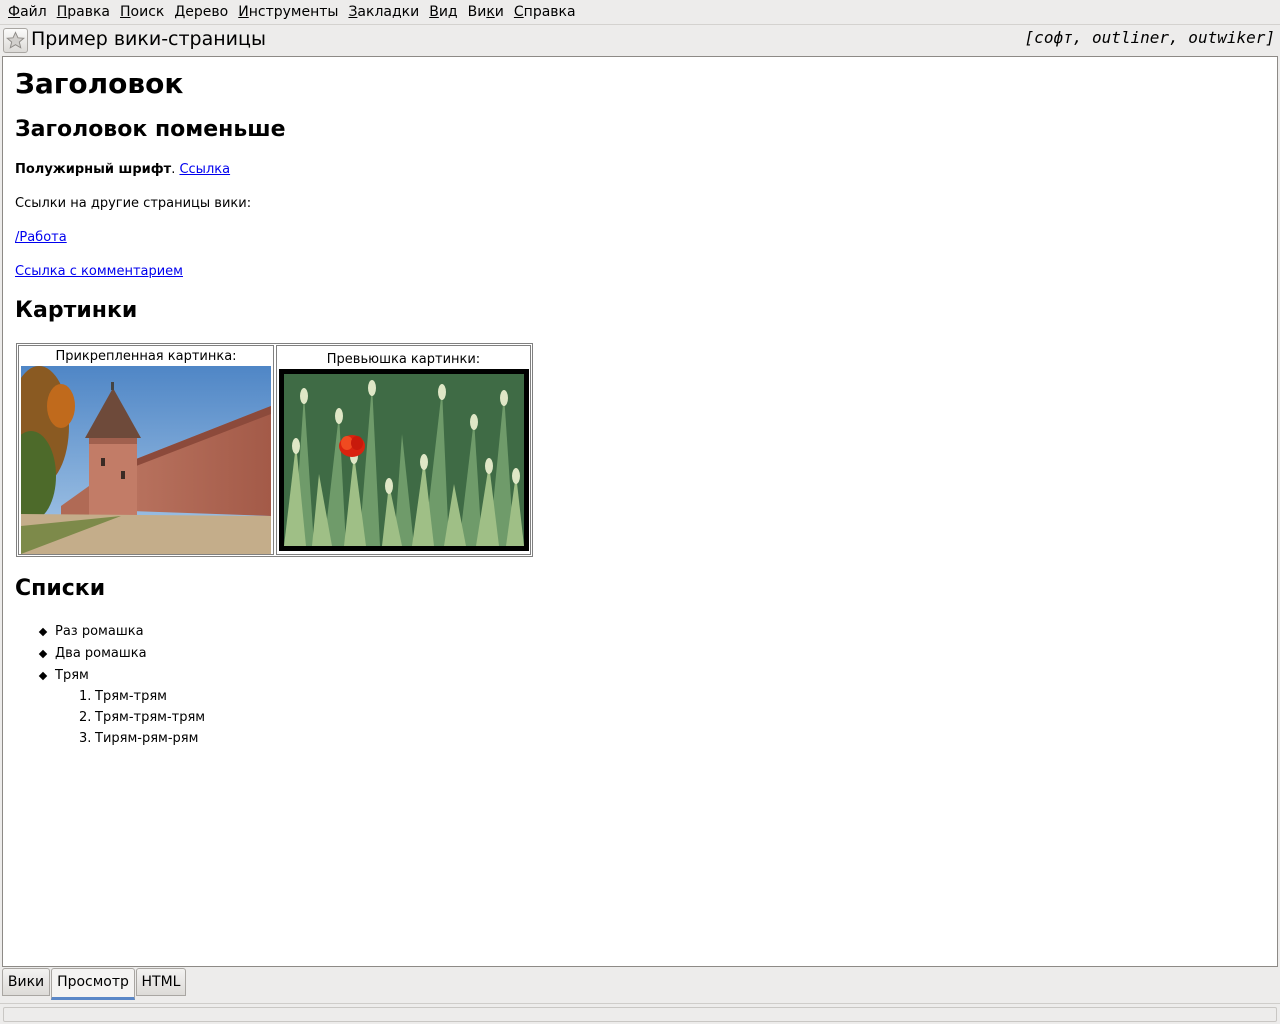 The image size is (1280, 1024). I want to click on page-link-work: /Работа, so click(41, 237).